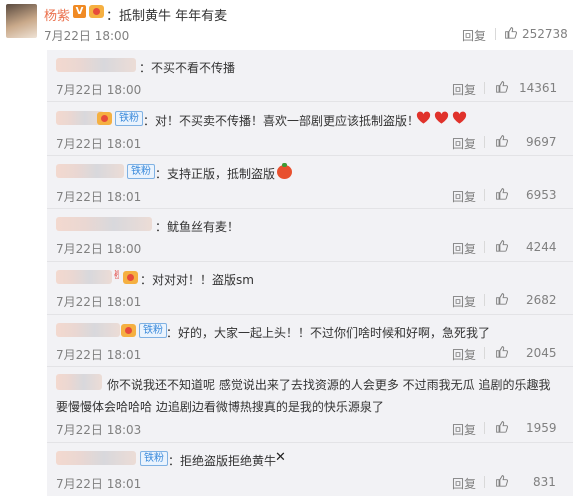 Image resolution: width=573 pixels, height=496 pixels. I want to click on reply-text: ：鱿鱼丝有麦！, so click(197, 227).